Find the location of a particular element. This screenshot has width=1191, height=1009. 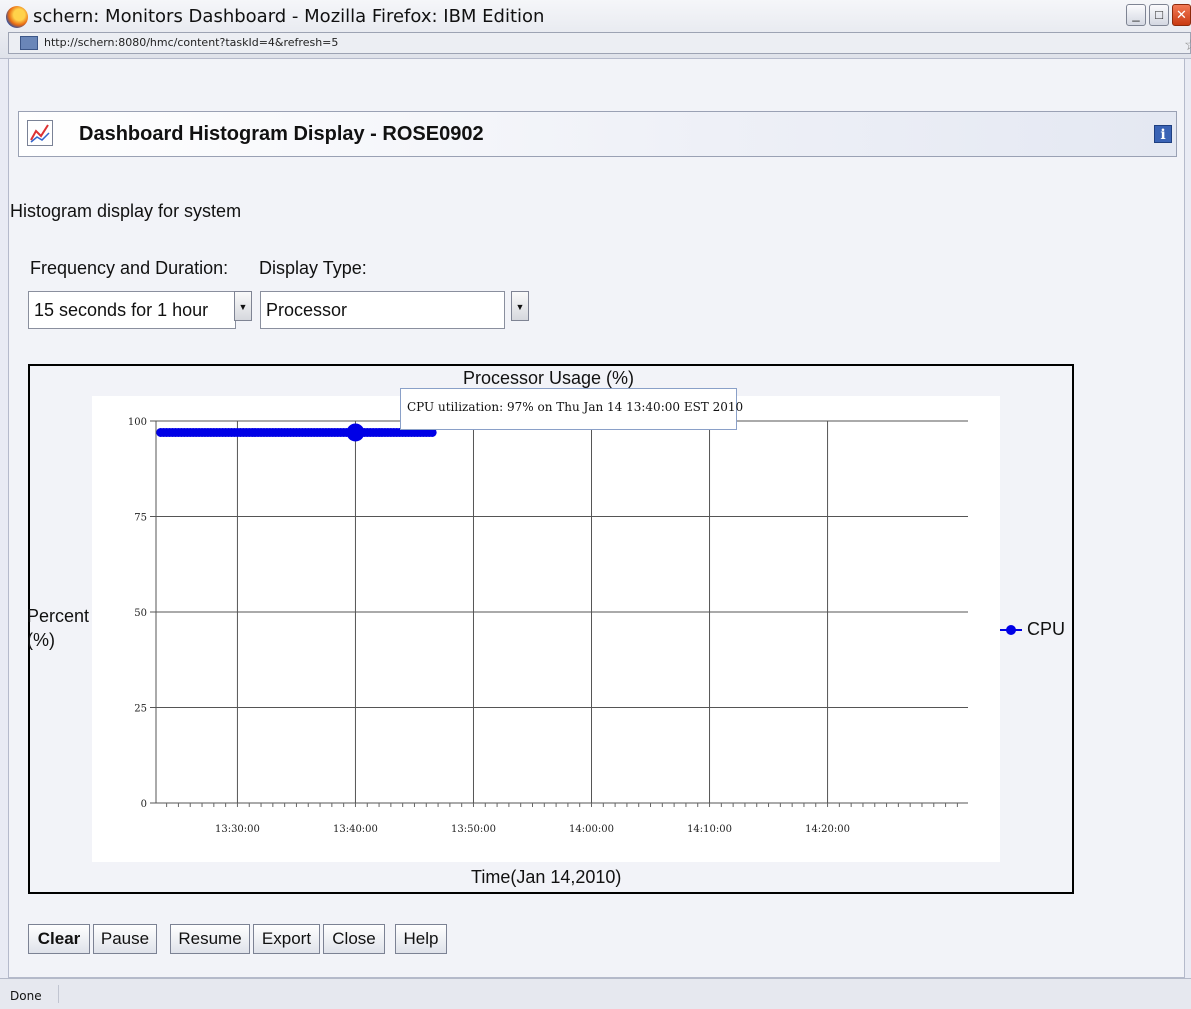

y-axis-label: Percent (%) is located at coordinates (58, 628).